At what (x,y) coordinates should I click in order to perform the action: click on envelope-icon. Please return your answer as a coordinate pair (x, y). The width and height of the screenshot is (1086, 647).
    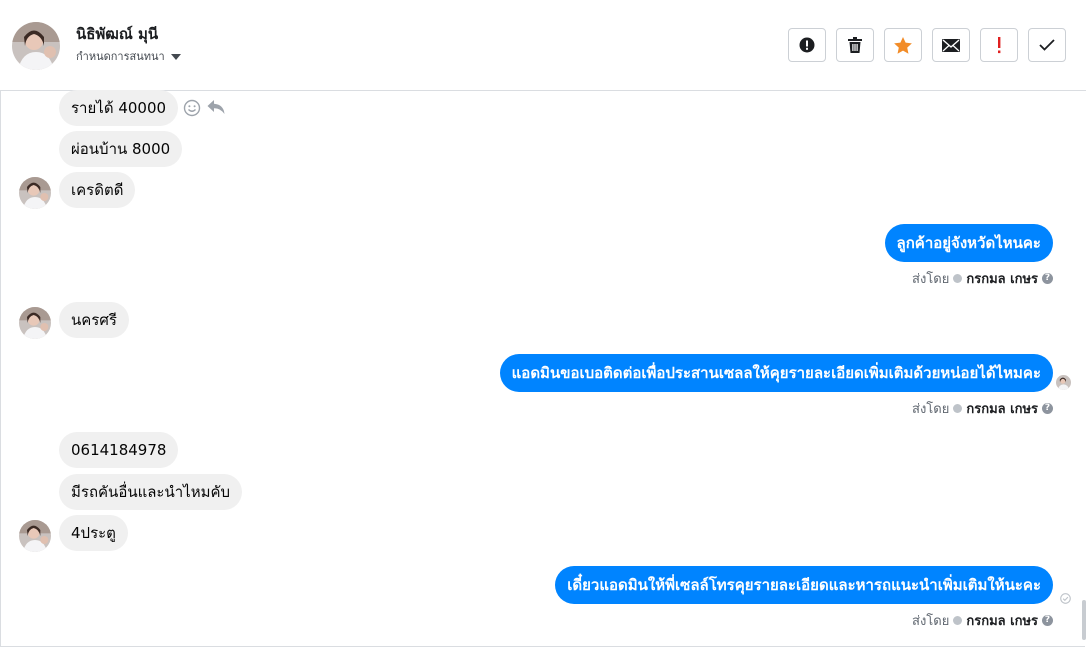
    Looking at the image, I should click on (951, 45).